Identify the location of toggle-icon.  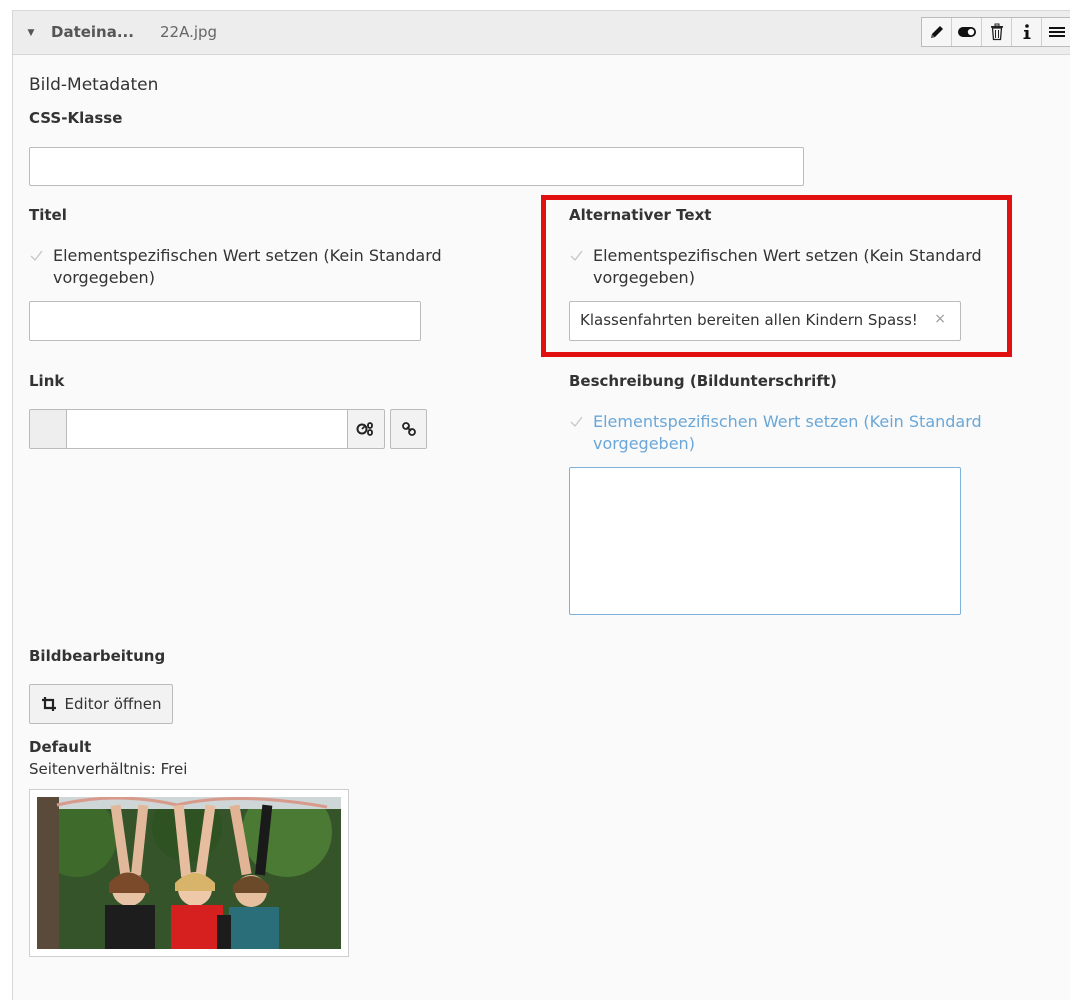
(966, 32).